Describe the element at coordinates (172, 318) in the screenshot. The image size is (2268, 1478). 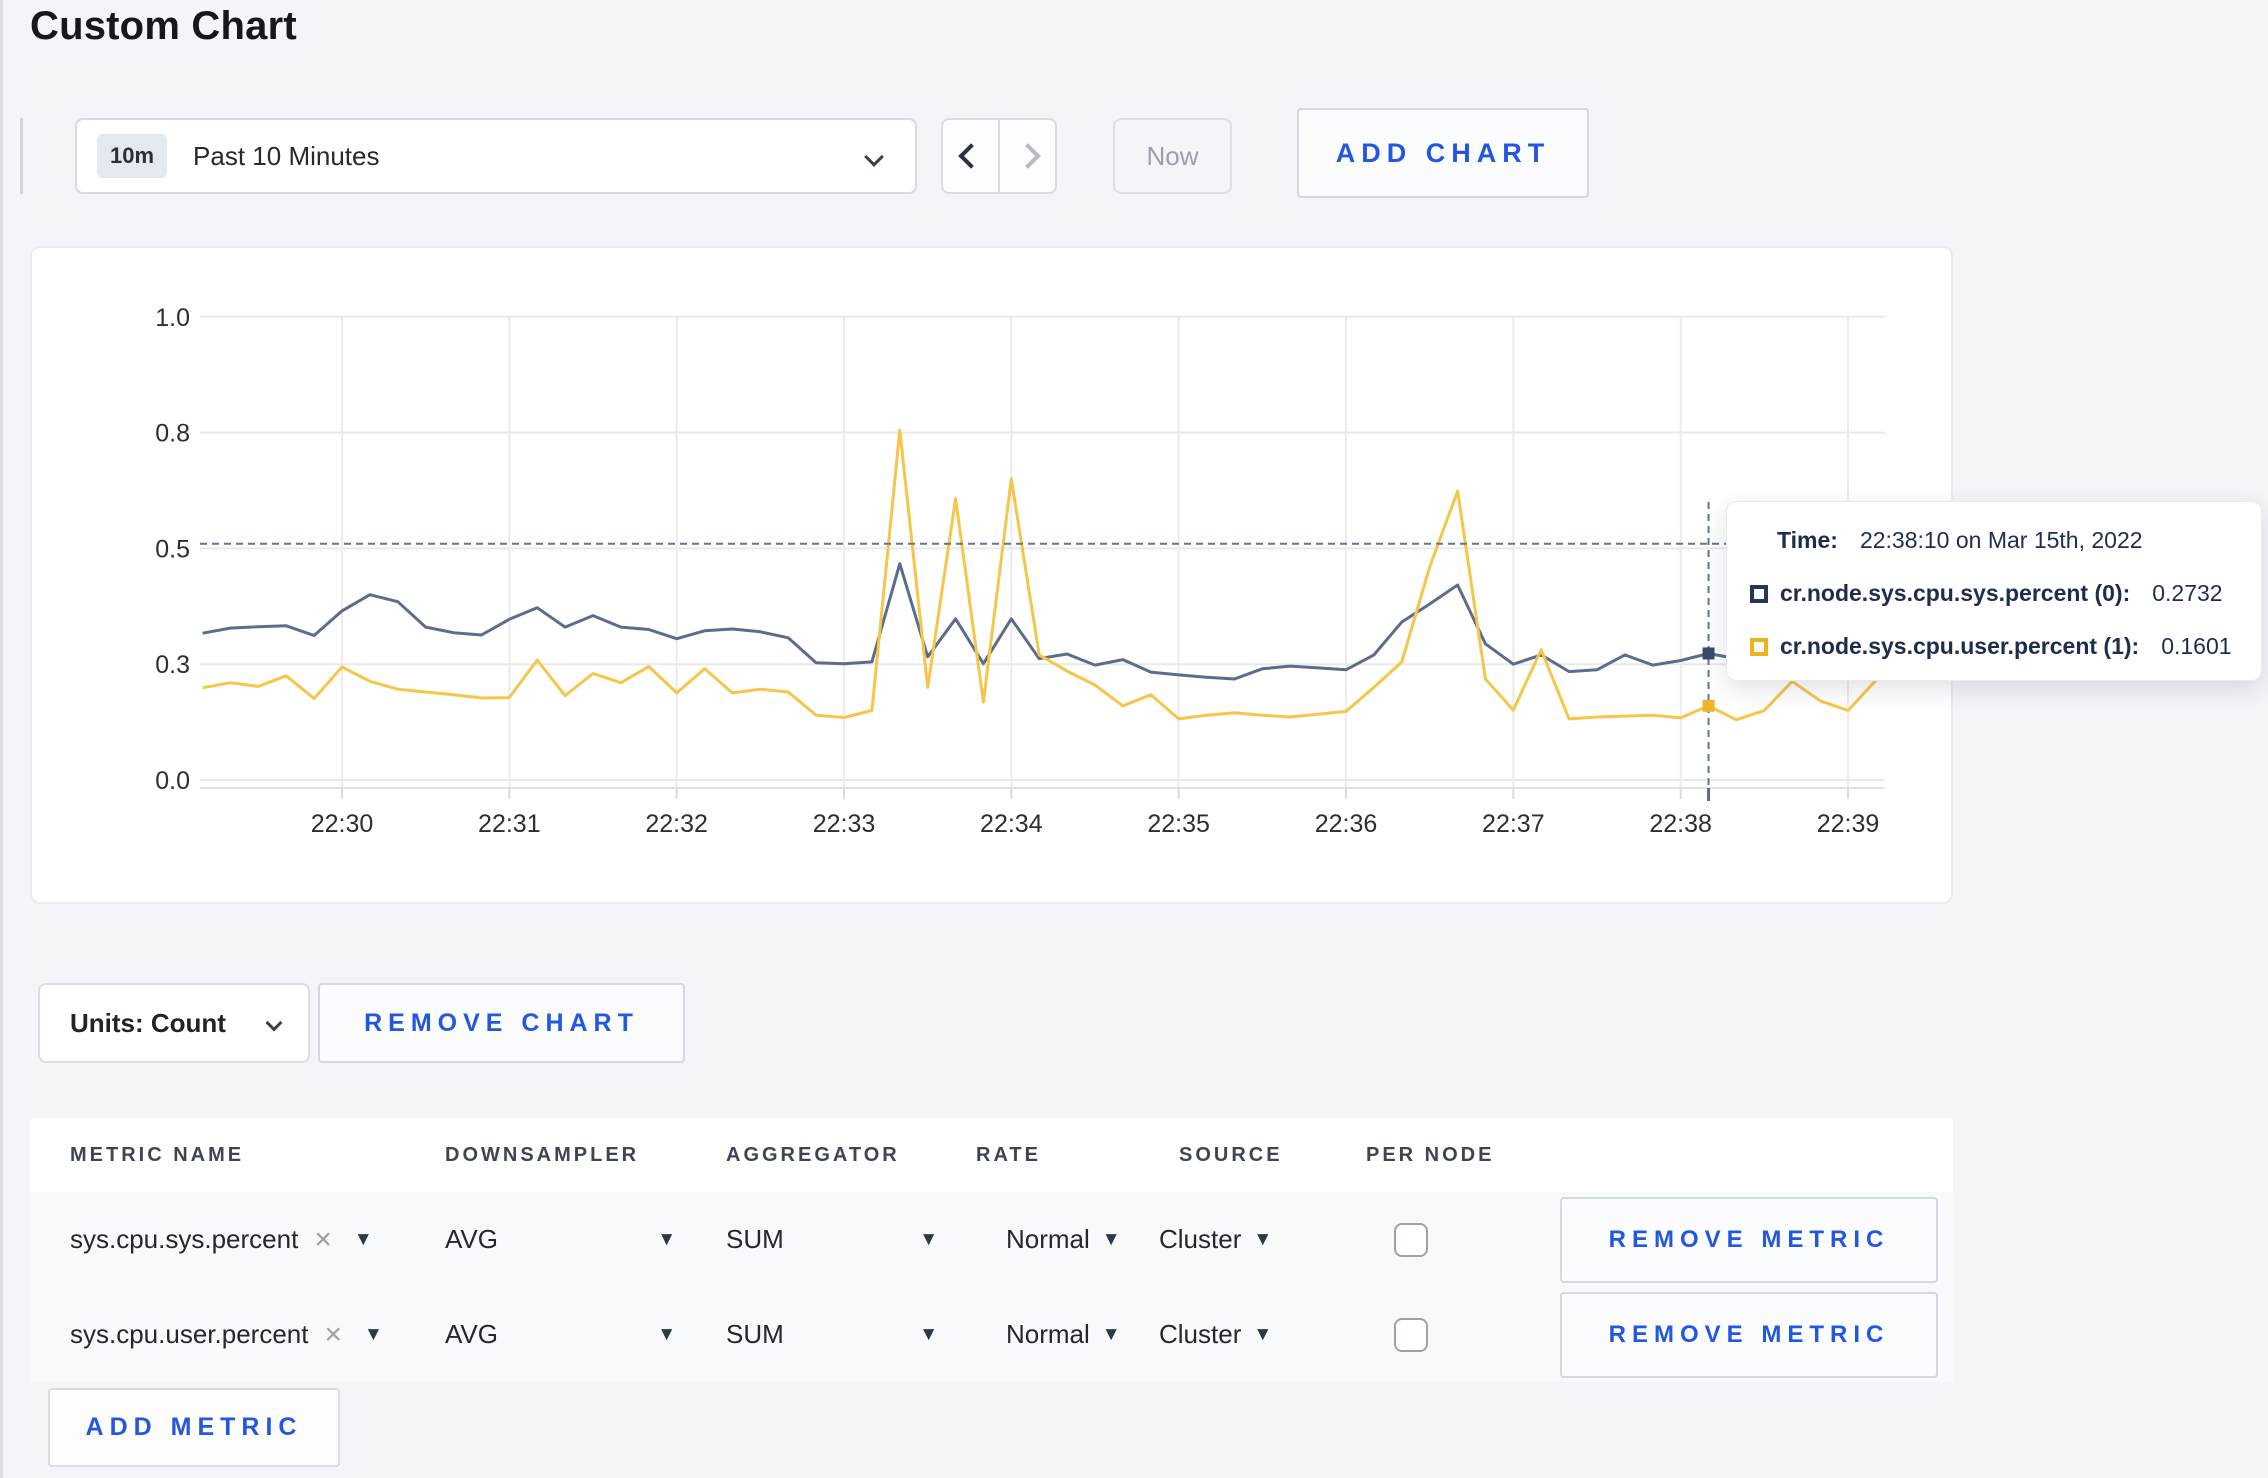
I see `svg-text: 1.0` at that location.